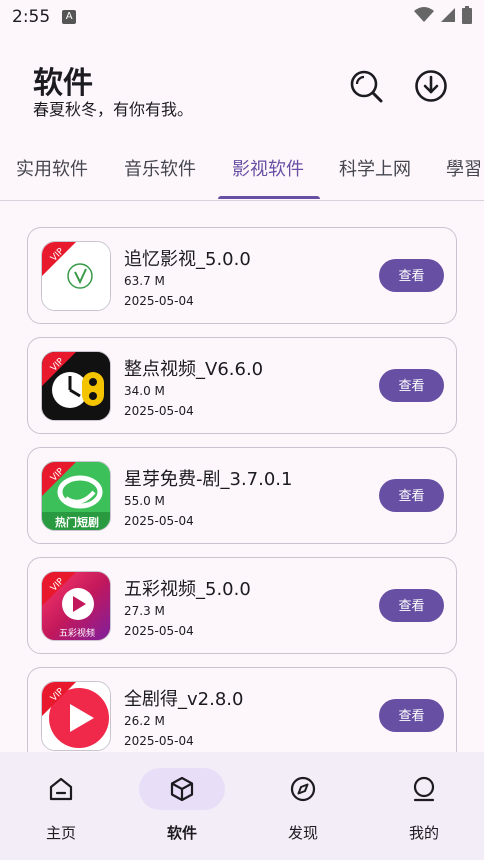 This screenshot has width=484, height=860. I want to click on nav-label: 软件, so click(181, 833).